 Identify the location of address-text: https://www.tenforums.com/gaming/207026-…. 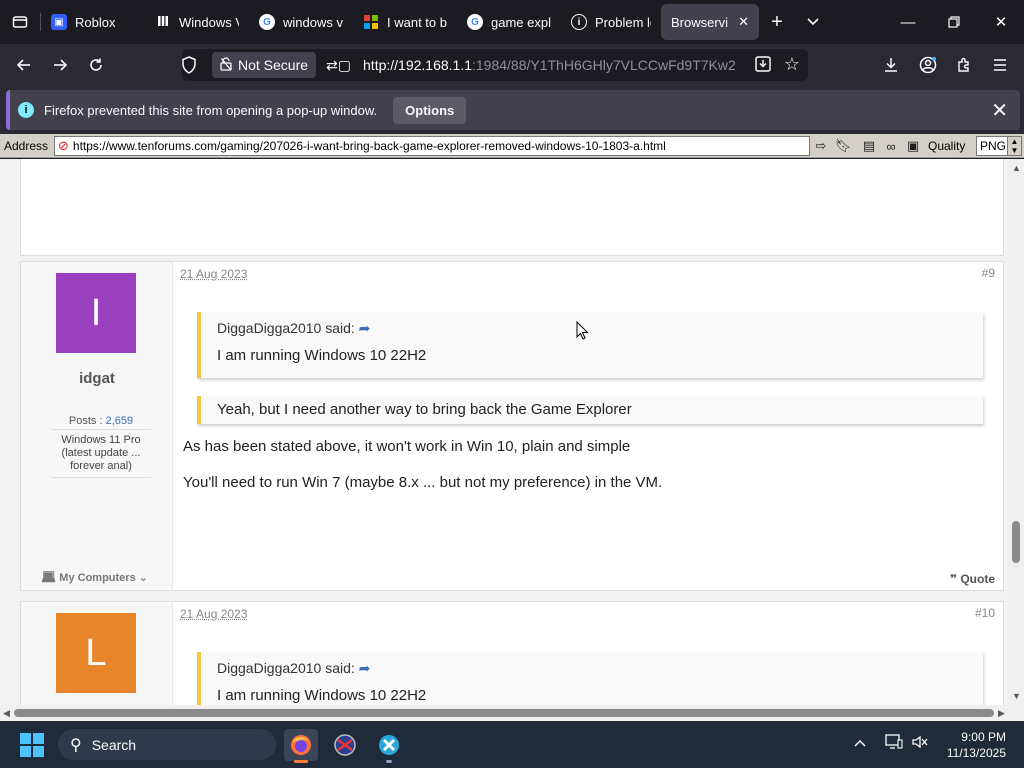
(369, 146).